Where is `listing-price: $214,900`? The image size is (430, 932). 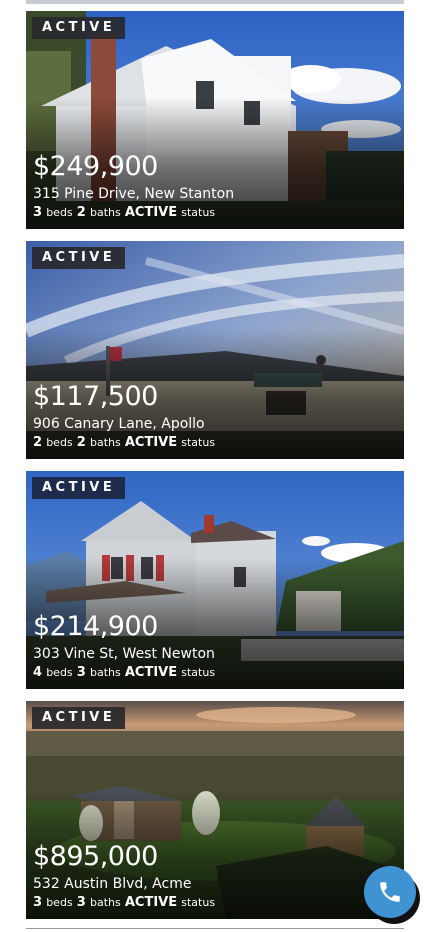 listing-price: $214,900 is located at coordinates (95, 626).